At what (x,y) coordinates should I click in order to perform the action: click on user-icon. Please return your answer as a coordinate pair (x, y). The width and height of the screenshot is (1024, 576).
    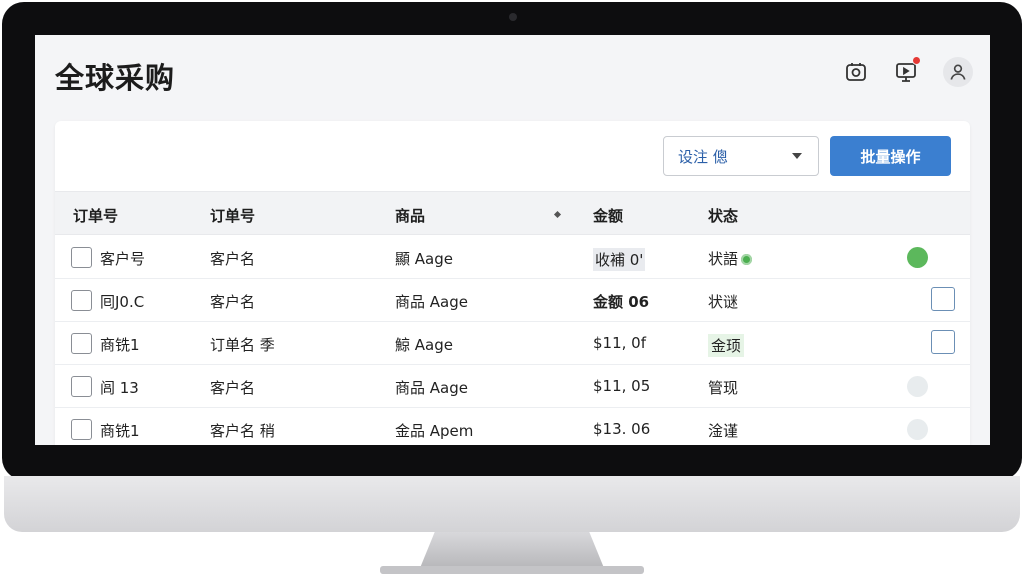
    Looking at the image, I should click on (958, 72).